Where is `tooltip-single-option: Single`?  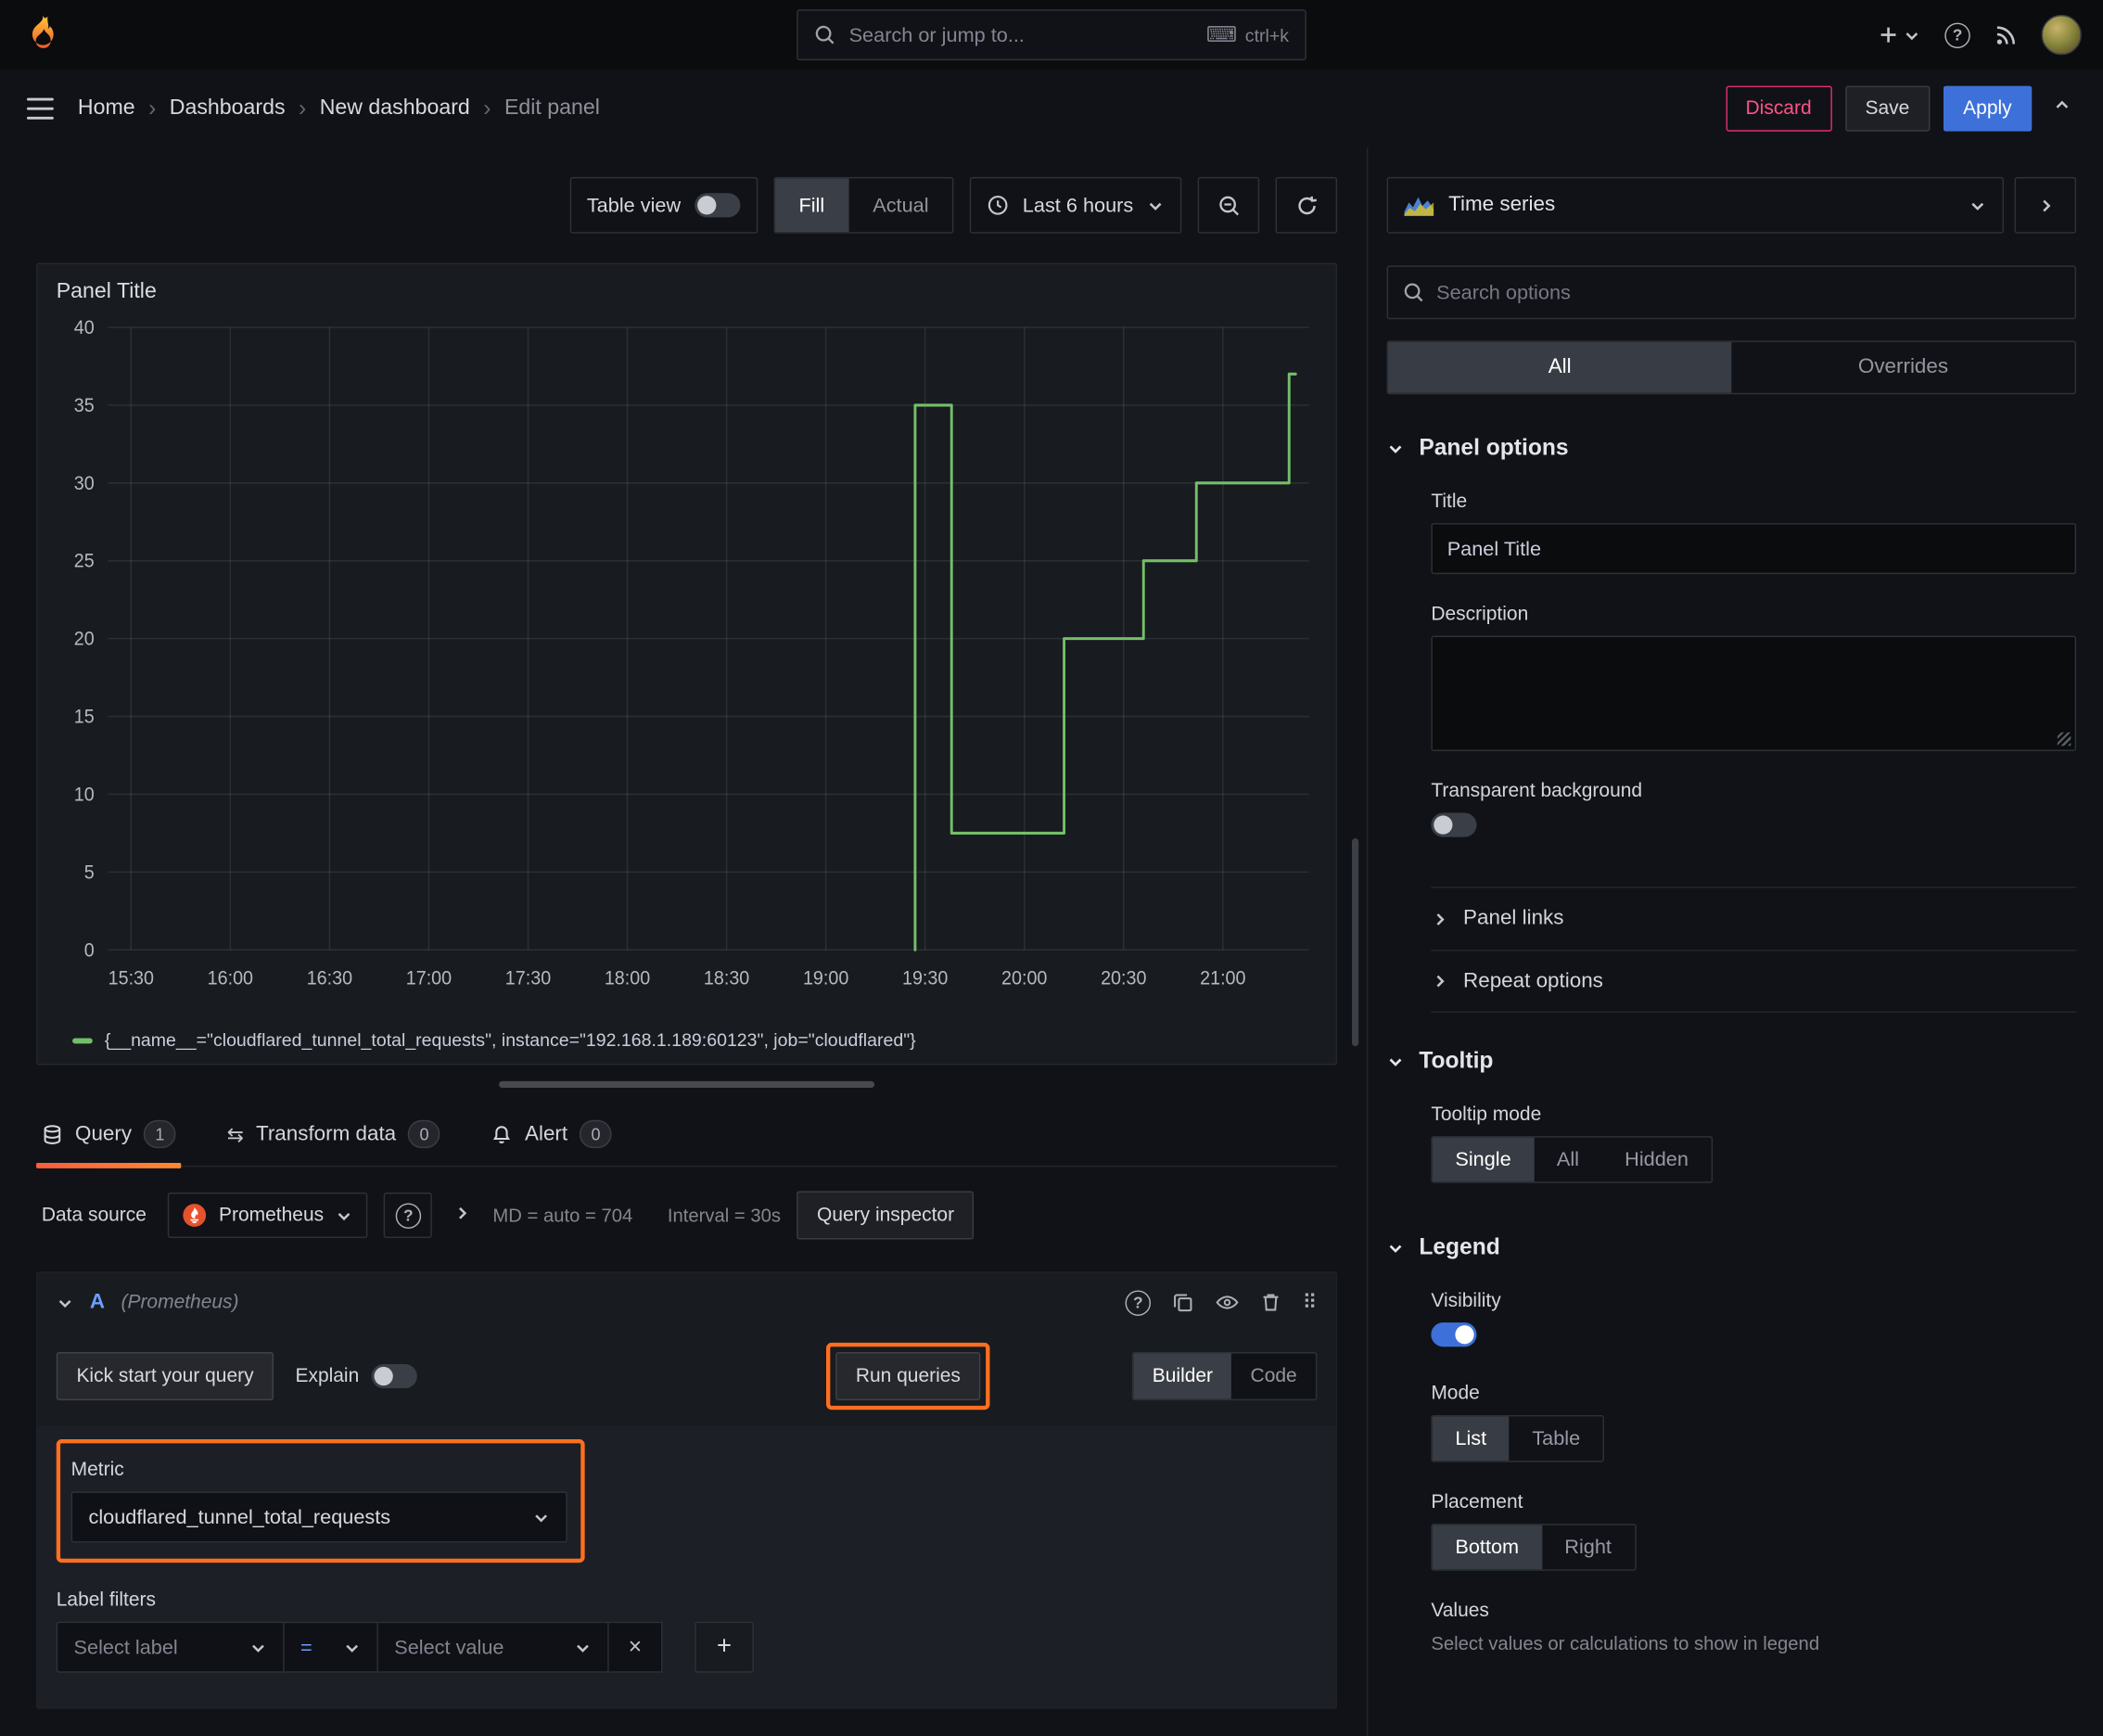
tooltip-single-option: Single is located at coordinates (1483, 1159).